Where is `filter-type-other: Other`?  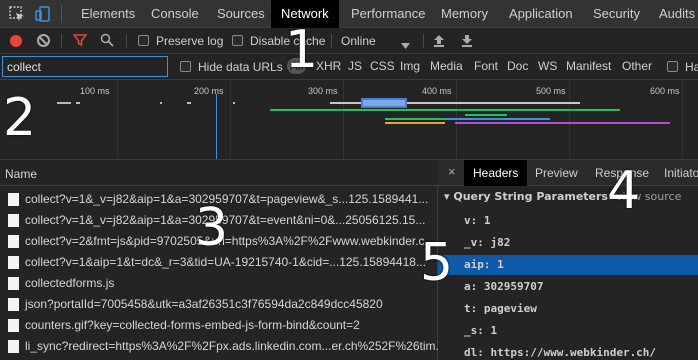
filter-type-other: Other is located at coordinates (637, 66).